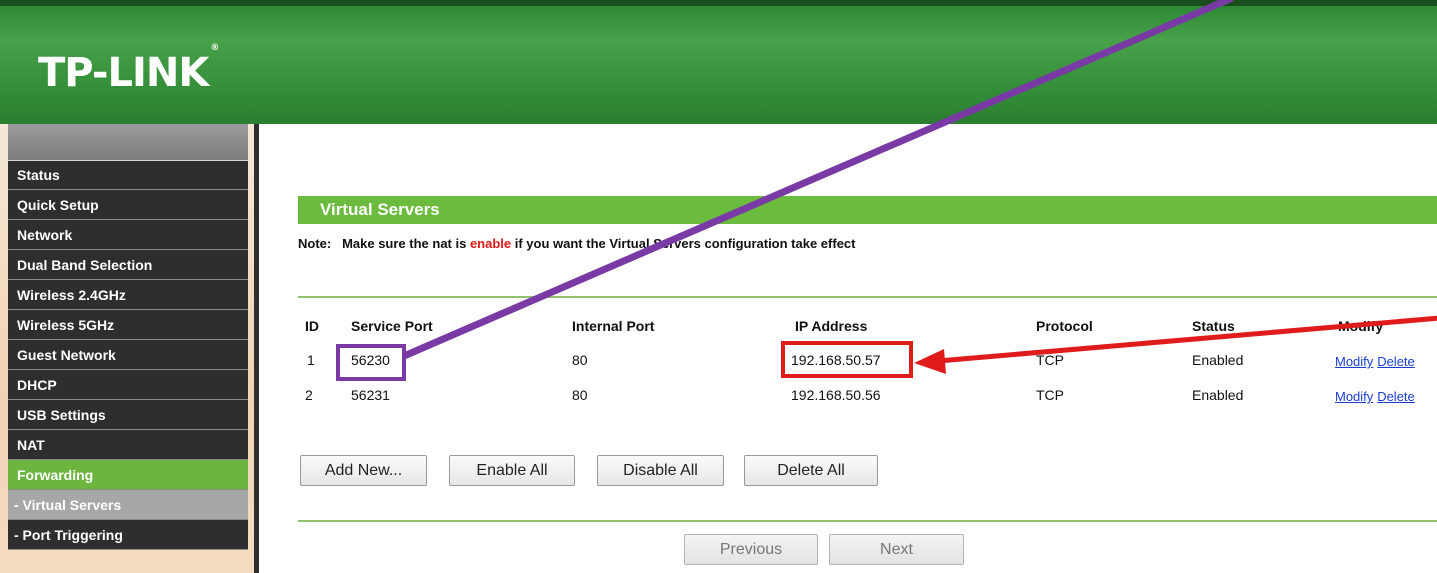 This screenshot has width=1437, height=573. What do you see at coordinates (811, 470) in the screenshot?
I see `delete-all-button: Delete All` at bounding box center [811, 470].